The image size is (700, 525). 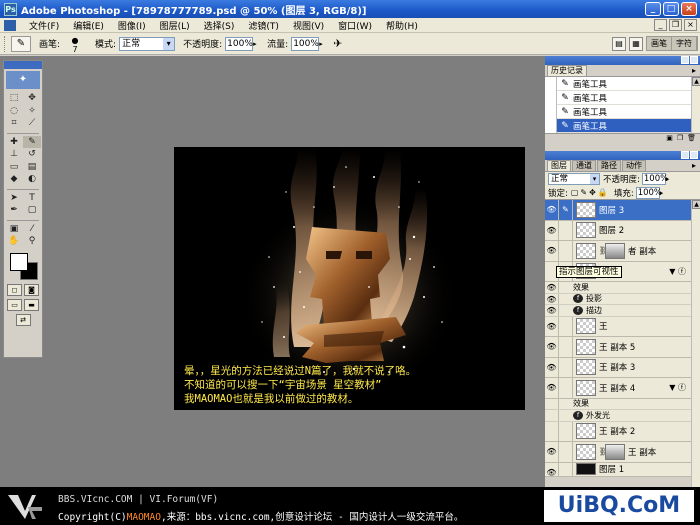 I want to click on layers-scrollbar: ▲, so click(x=695, y=350).